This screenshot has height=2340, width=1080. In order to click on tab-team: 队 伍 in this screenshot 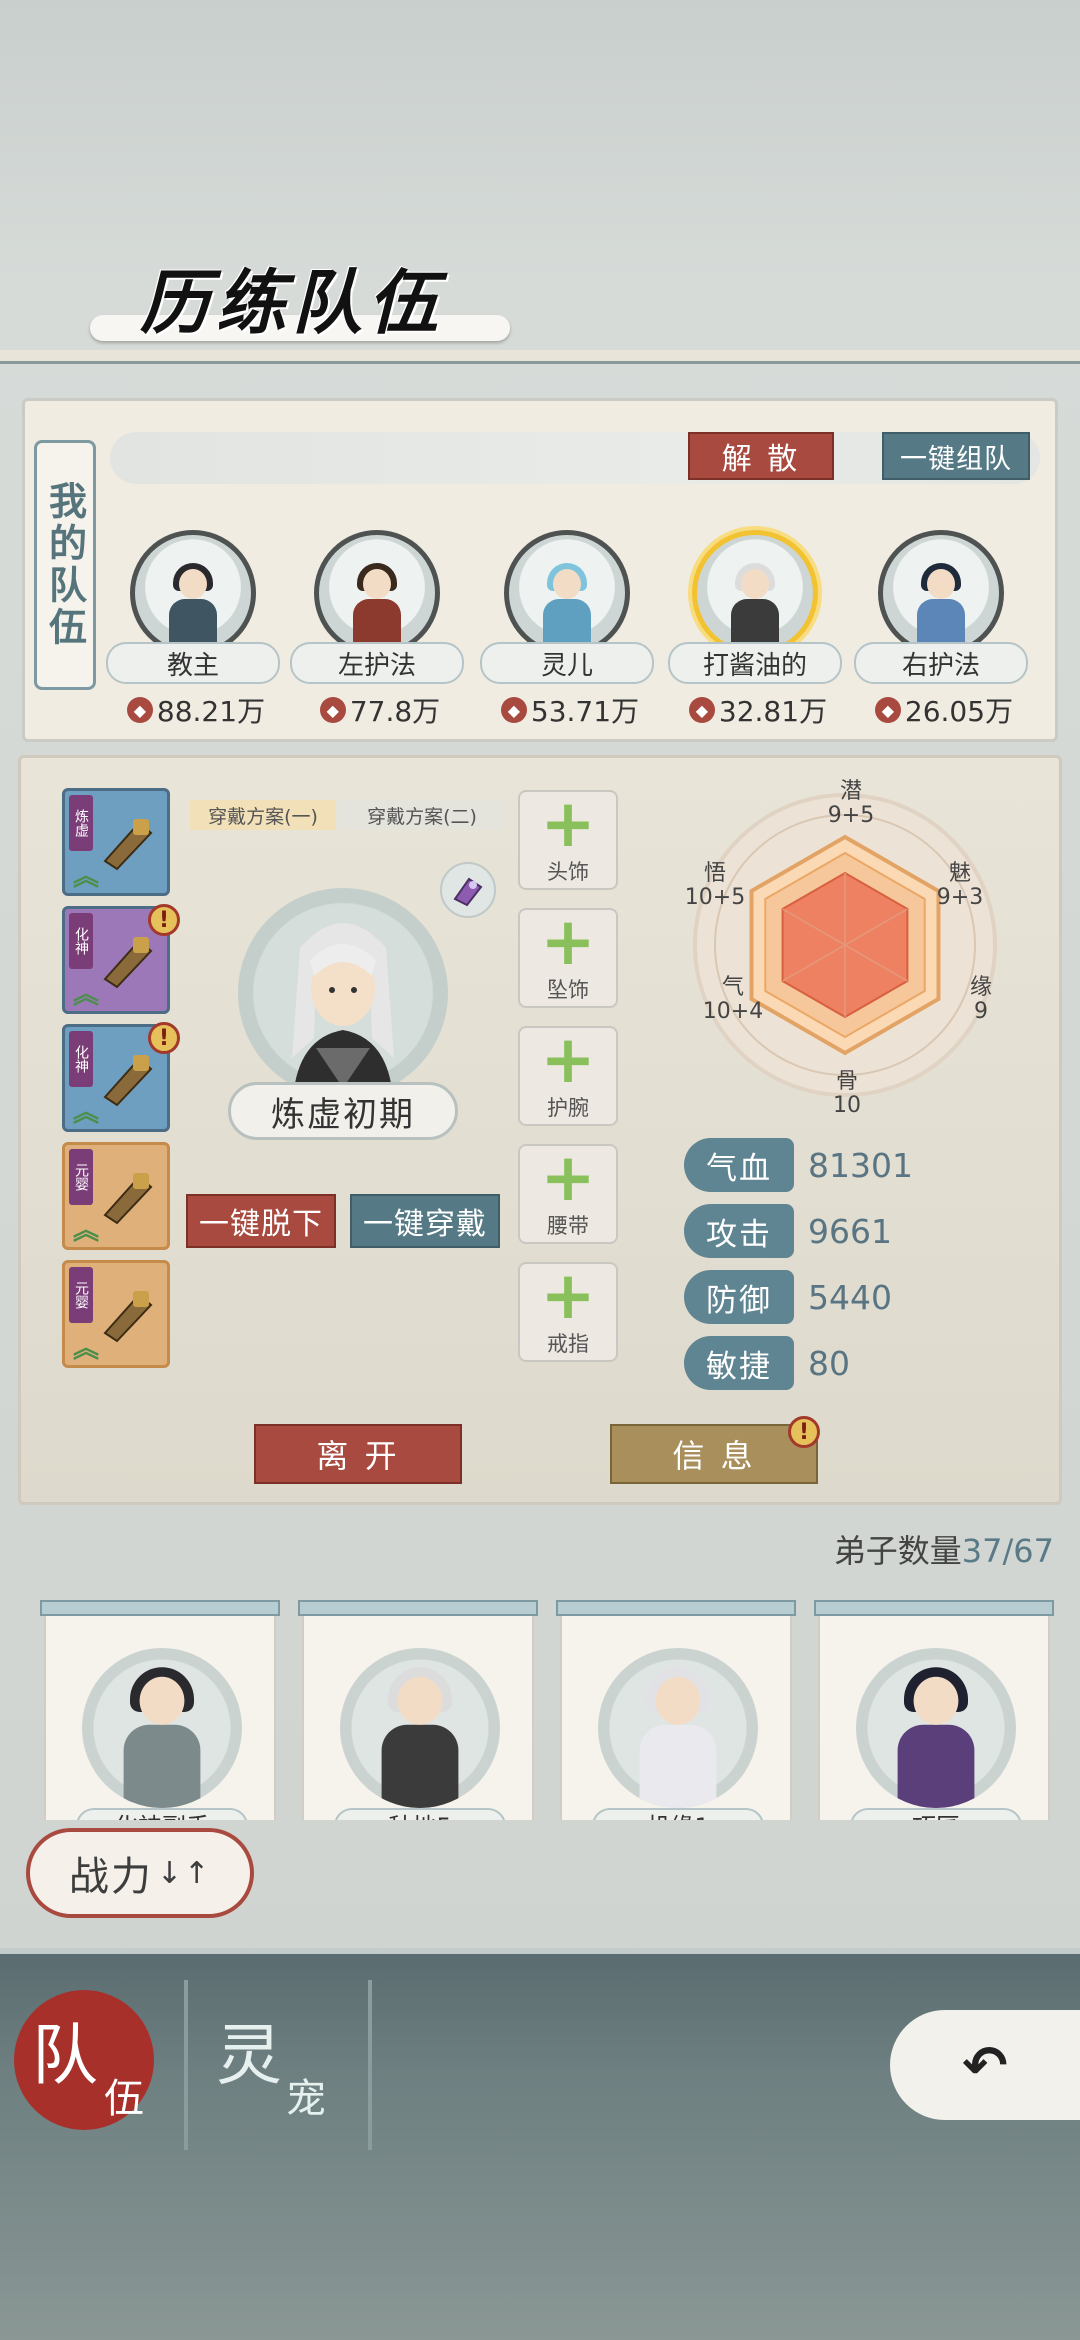, I will do `click(89, 2065)`.